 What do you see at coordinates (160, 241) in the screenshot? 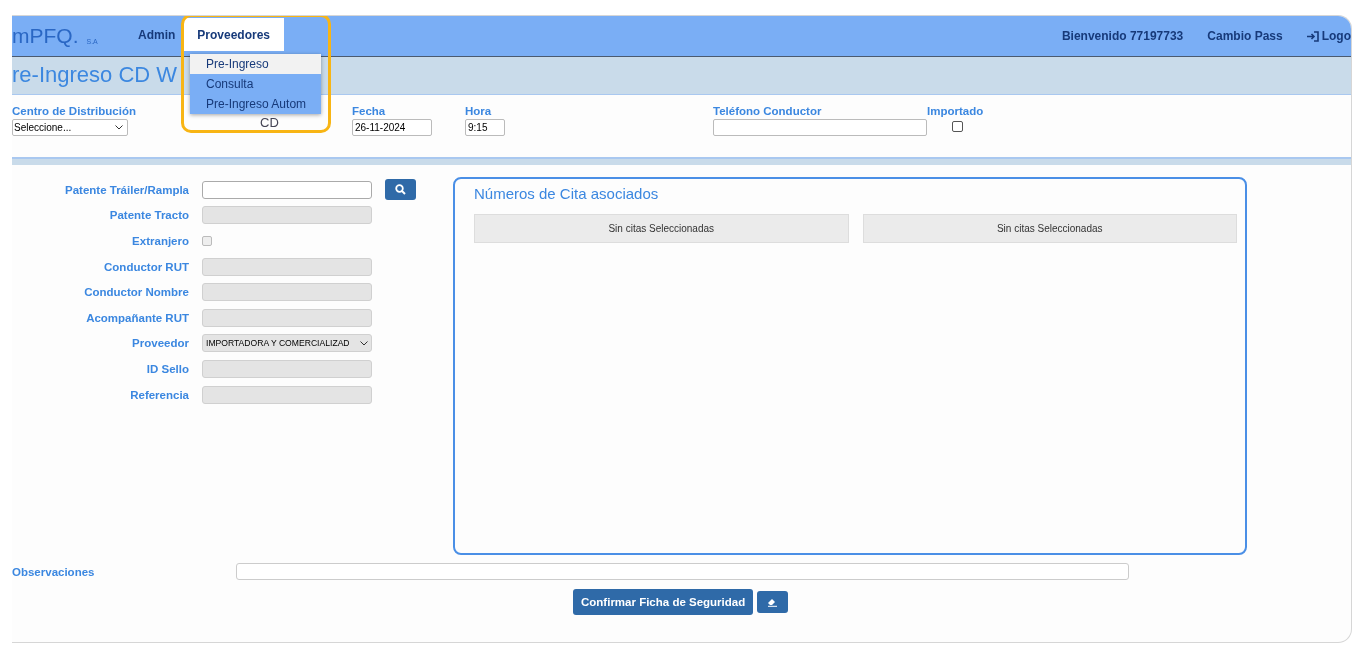
I see `field-label: Extranjero` at bounding box center [160, 241].